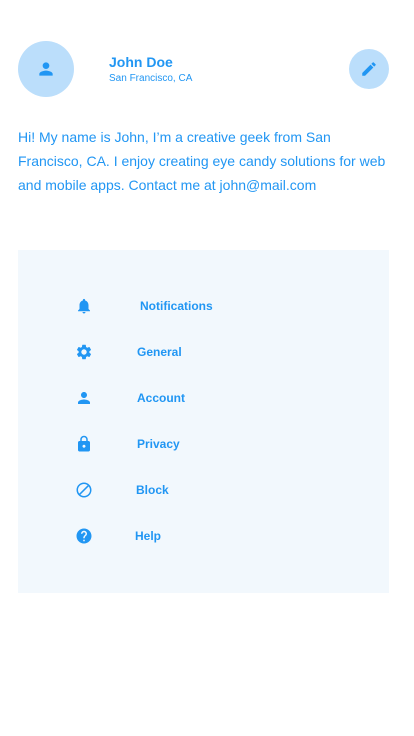 The image size is (414, 736). What do you see at coordinates (84, 352) in the screenshot?
I see `gear-icon` at bounding box center [84, 352].